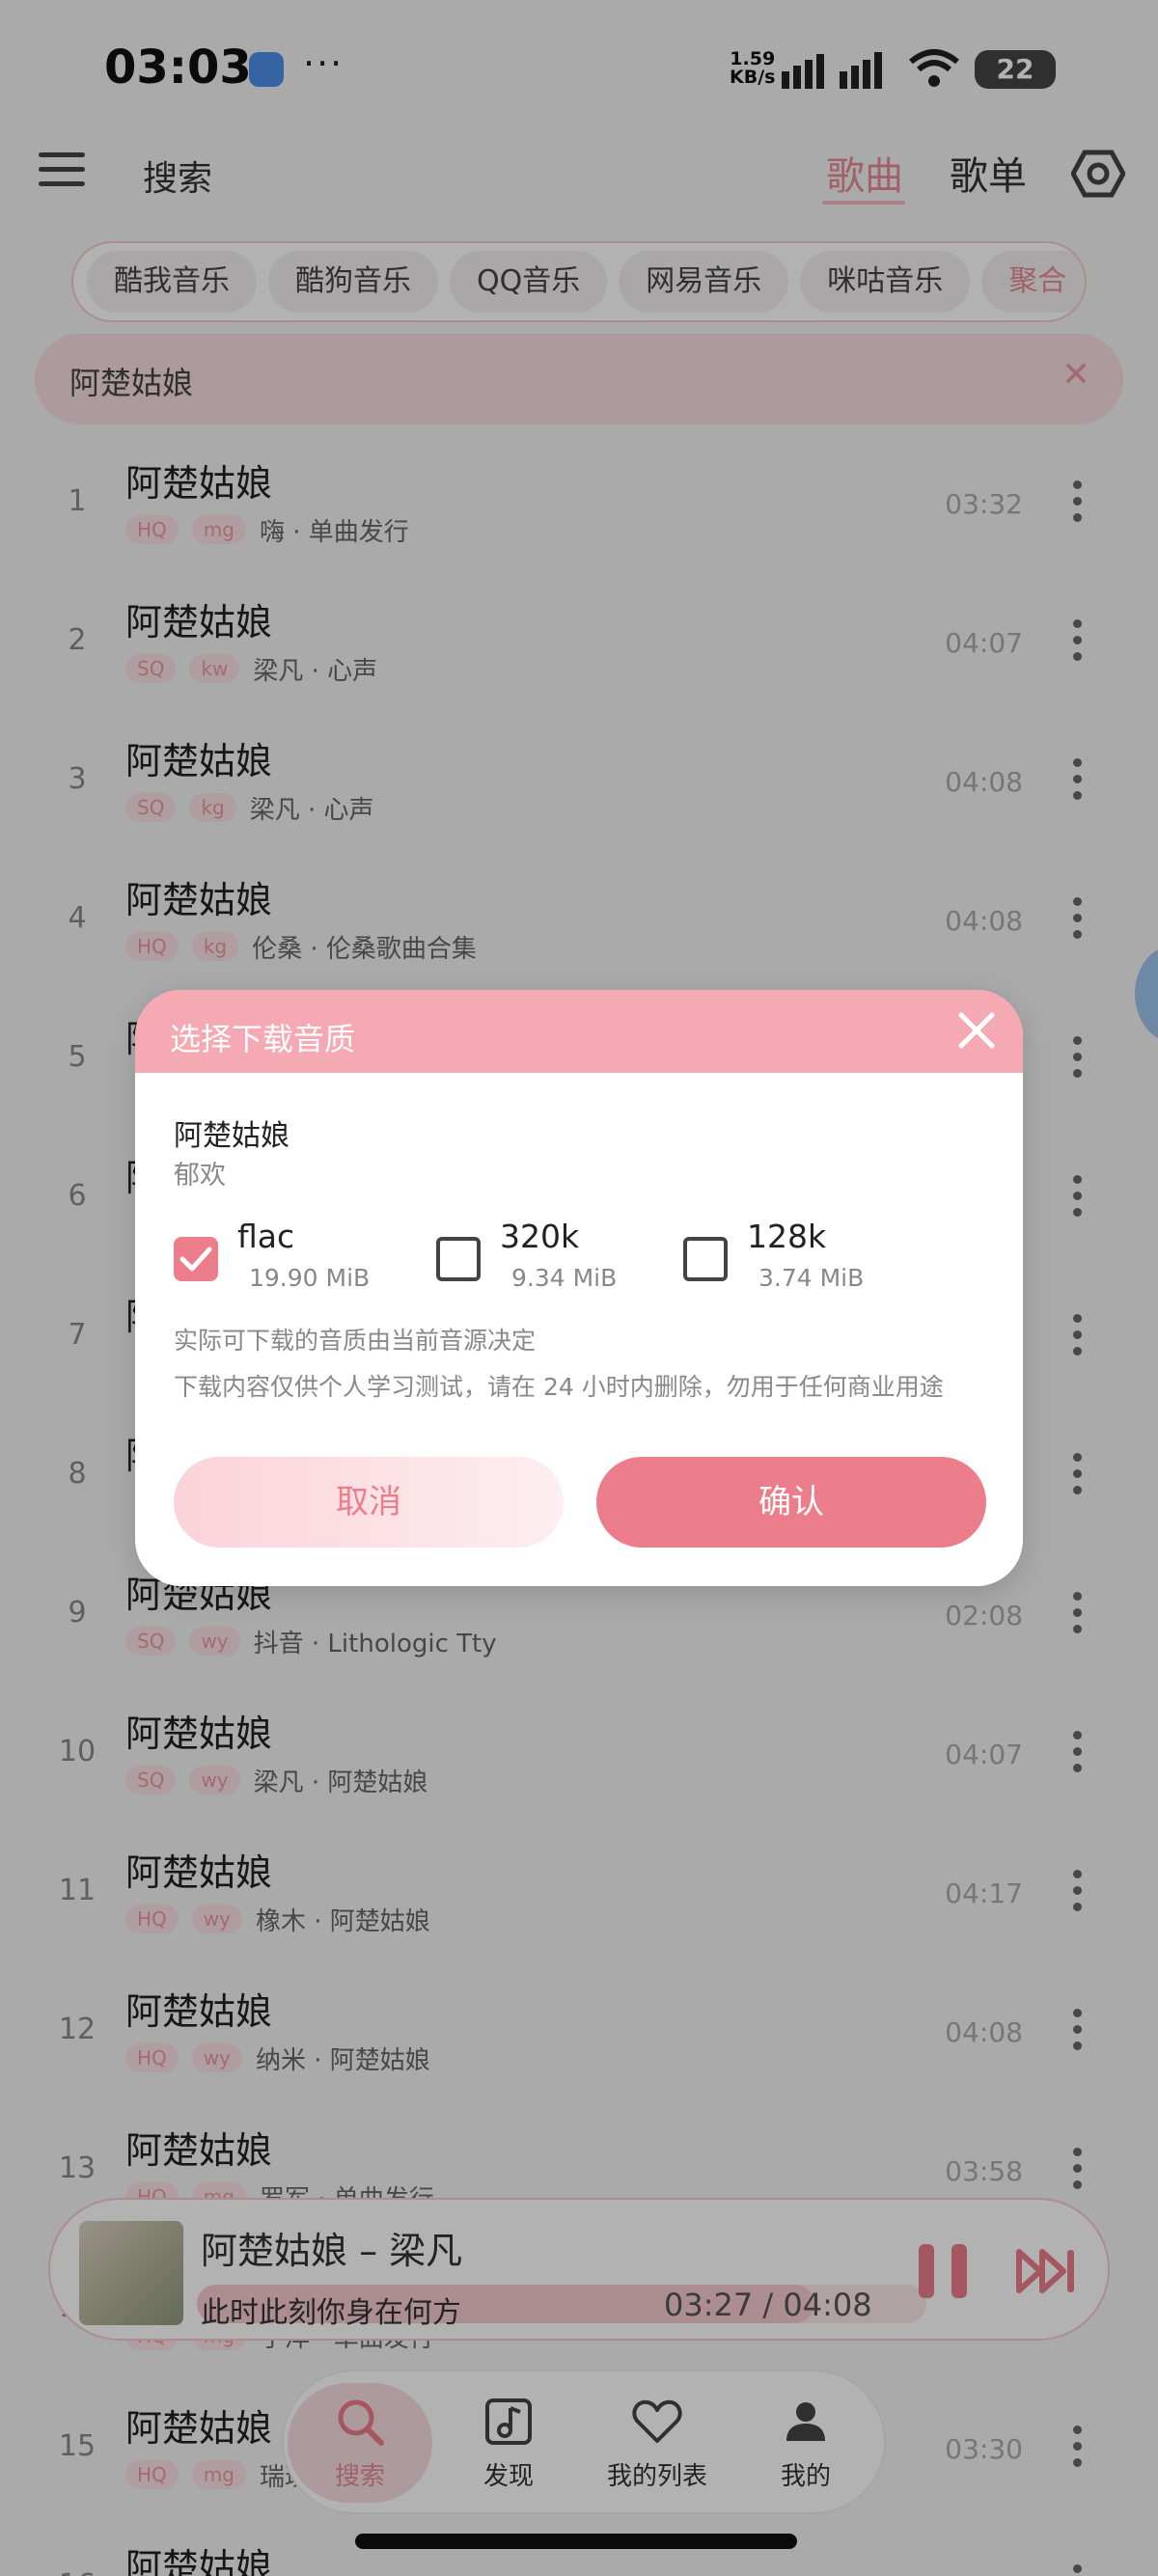 The width and height of the screenshot is (1158, 2576). I want to click on dialog-artist: 郁欢, so click(200, 1176).